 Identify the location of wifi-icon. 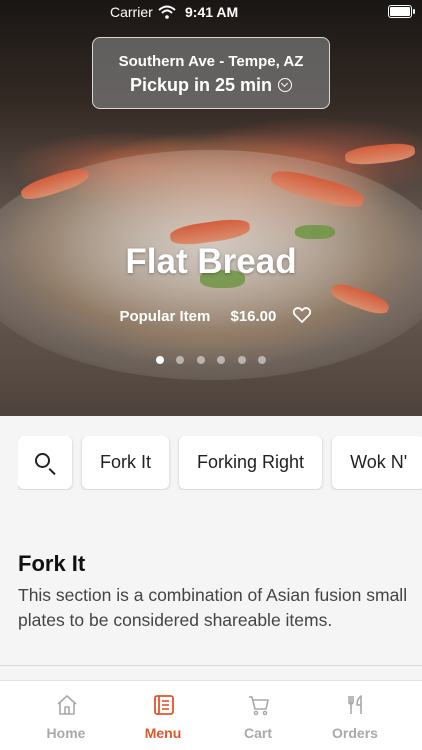
(167, 12).